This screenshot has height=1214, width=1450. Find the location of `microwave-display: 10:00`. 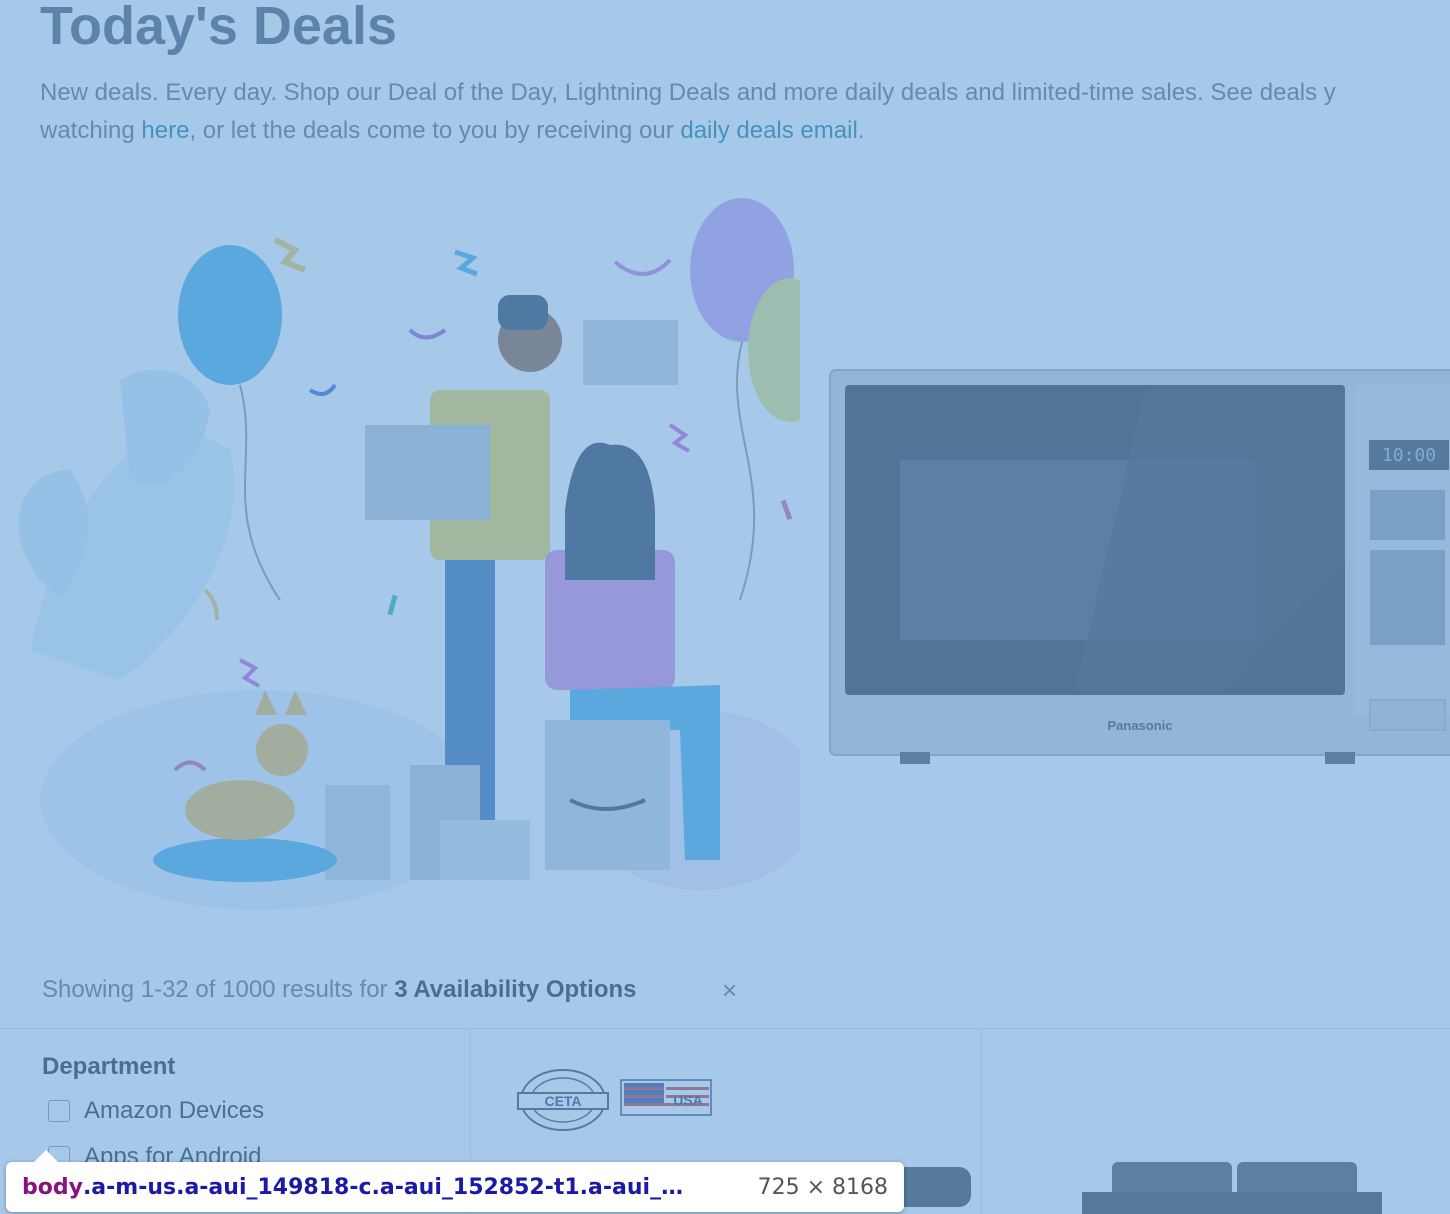

microwave-display: 10:00 is located at coordinates (1409, 455).